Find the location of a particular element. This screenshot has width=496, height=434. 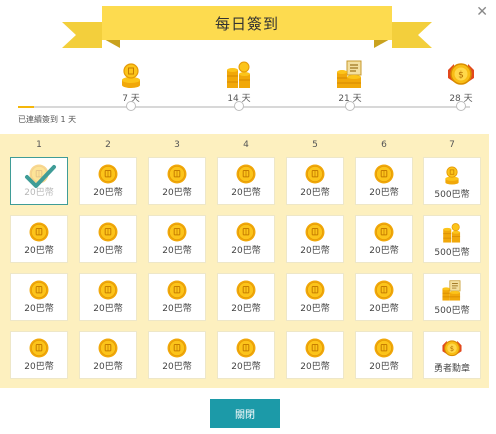

day-header-5: 5 is located at coordinates (315, 145).